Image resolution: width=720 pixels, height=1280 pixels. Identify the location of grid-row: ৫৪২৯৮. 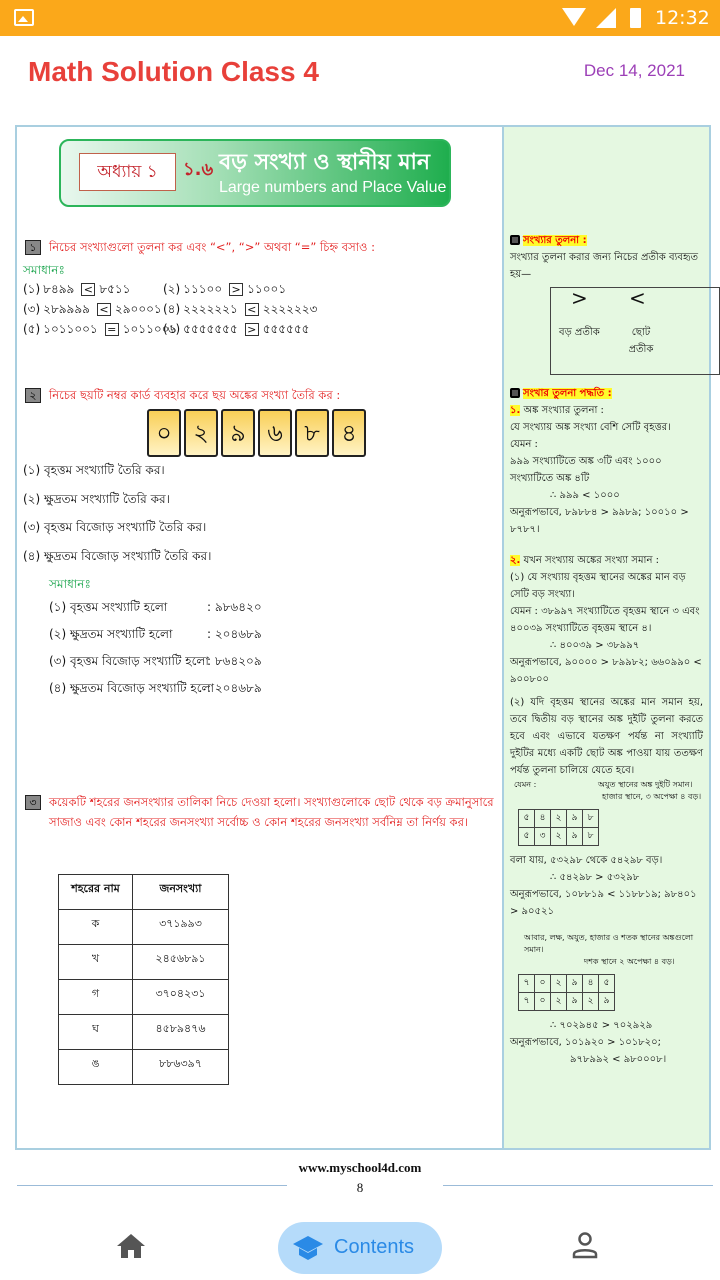
(558, 818).